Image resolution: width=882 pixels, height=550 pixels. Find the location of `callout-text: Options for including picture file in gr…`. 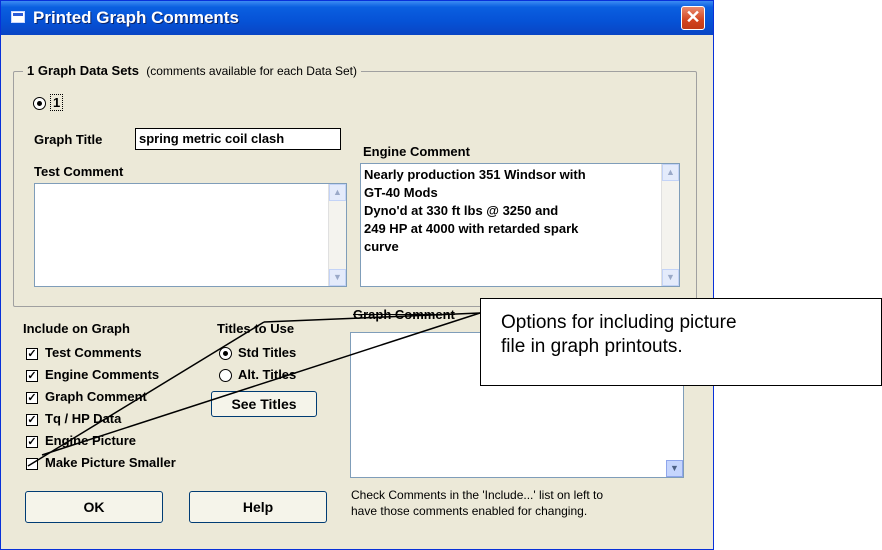

callout-text: Options for including picture file in gr… is located at coordinates (619, 334).